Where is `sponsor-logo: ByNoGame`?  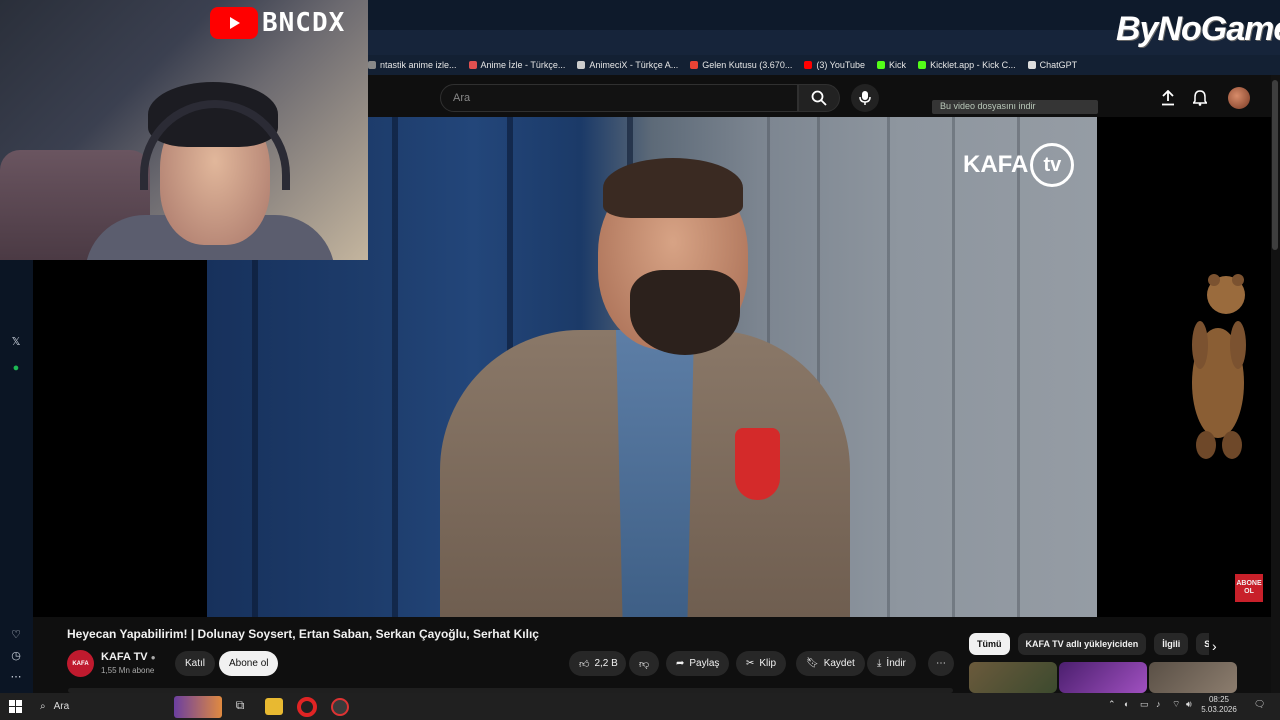
sponsor-logo: ByNoGame is located at coordinates (1198, 29).